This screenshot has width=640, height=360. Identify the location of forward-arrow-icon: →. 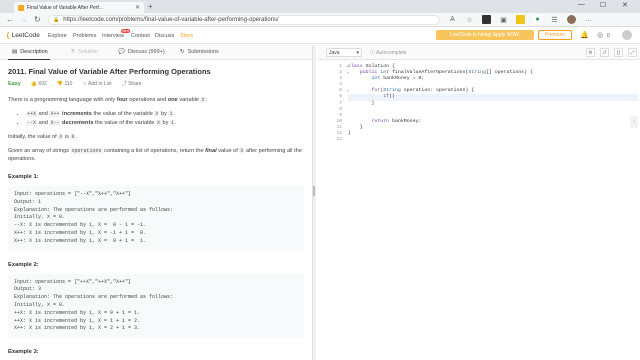
(24, 19).